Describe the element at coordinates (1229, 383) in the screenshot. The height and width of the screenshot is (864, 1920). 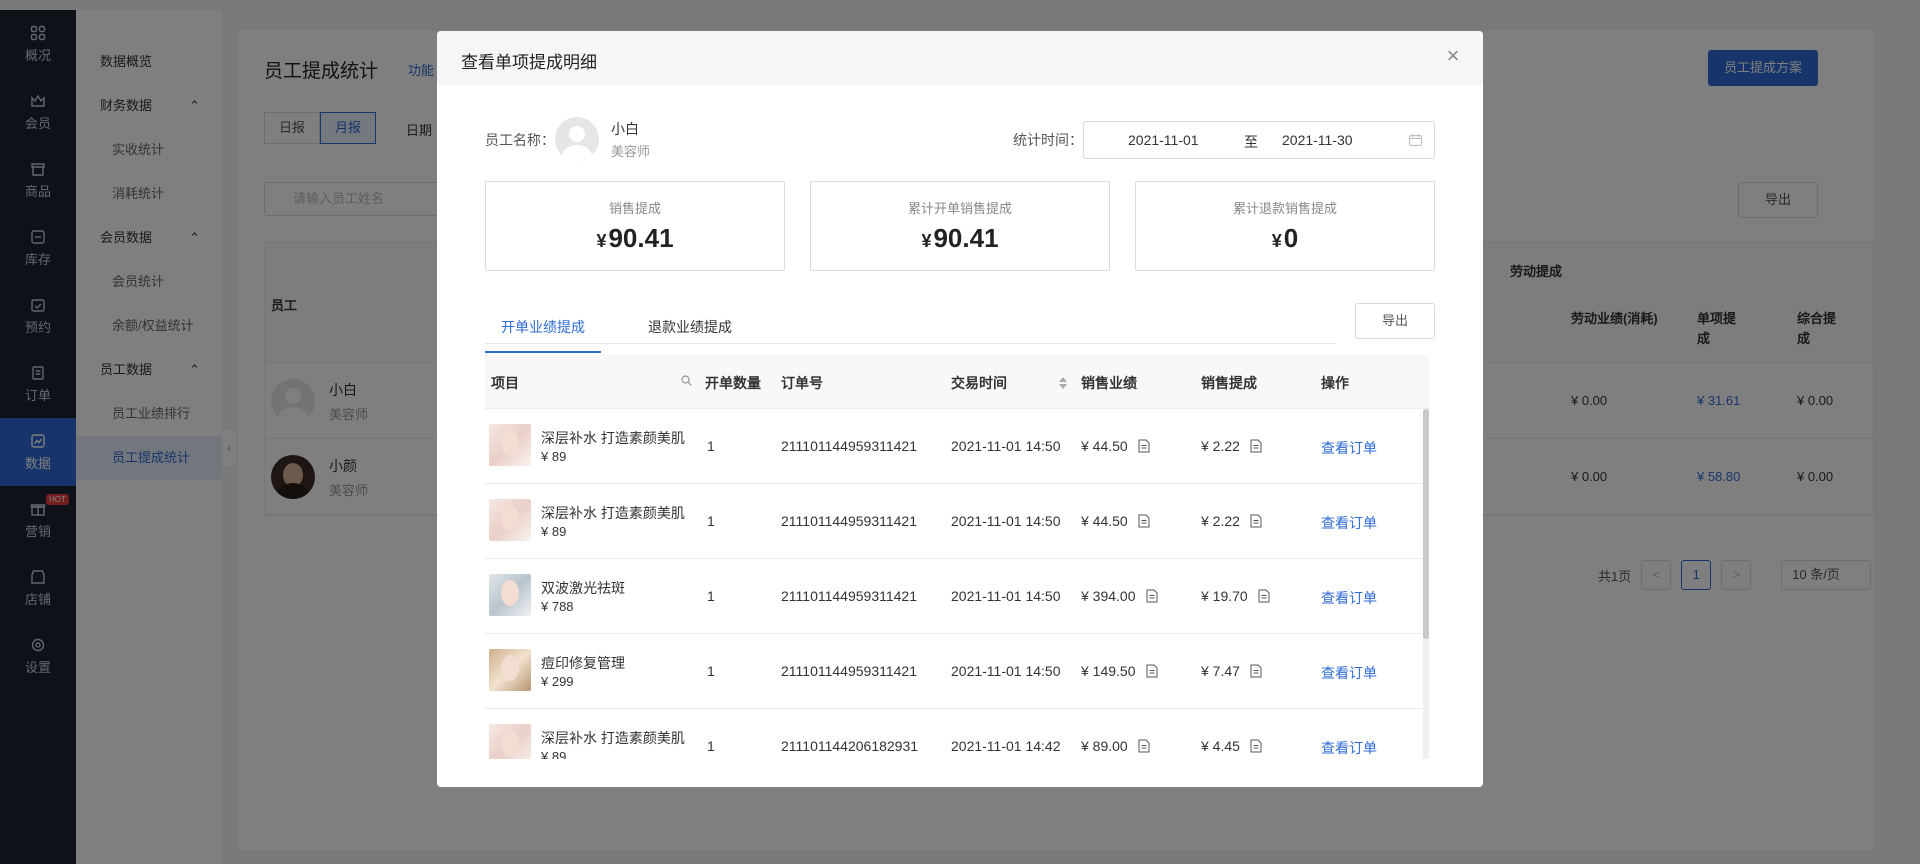
I see `column-commission: 销售提成` at that location.